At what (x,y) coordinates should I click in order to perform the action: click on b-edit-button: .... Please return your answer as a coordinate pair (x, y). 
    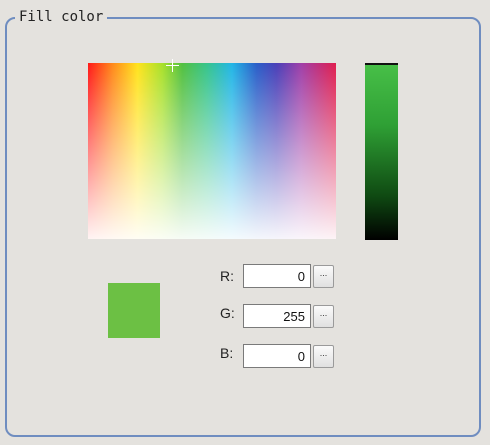
    Looking at the image, I should click on (323, 356).